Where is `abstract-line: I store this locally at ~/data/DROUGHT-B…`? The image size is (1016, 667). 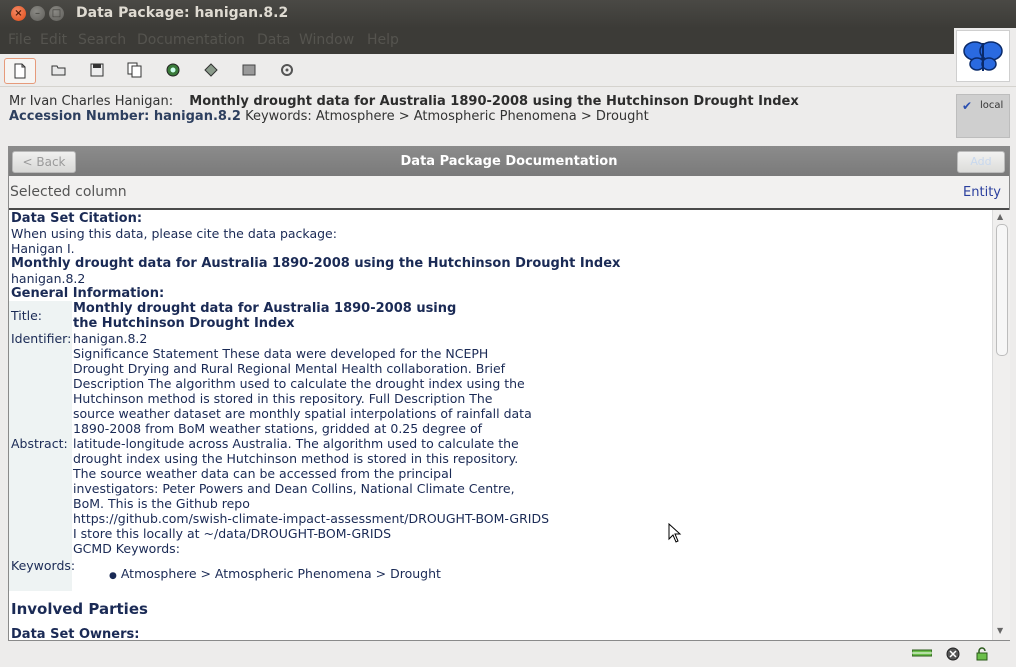
abstract-line: I store this locally at ~/data/DROUGHT-B… is located at coordinates (232, 533).